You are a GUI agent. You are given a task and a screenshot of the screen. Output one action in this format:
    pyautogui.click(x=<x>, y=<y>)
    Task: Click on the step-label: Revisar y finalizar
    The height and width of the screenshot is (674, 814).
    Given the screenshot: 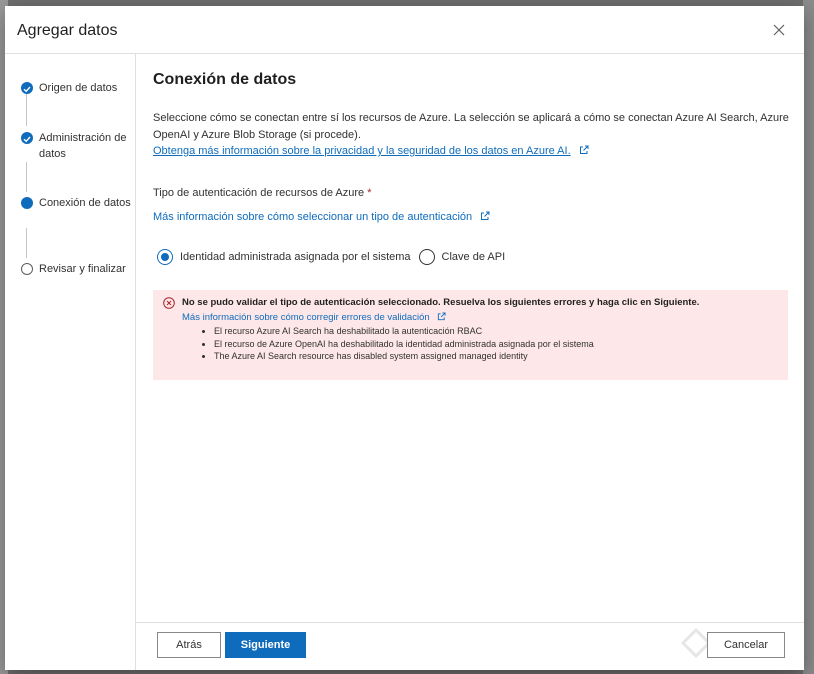 What is the action you would take?
    pyautogui.click(x=82, y=269)
    